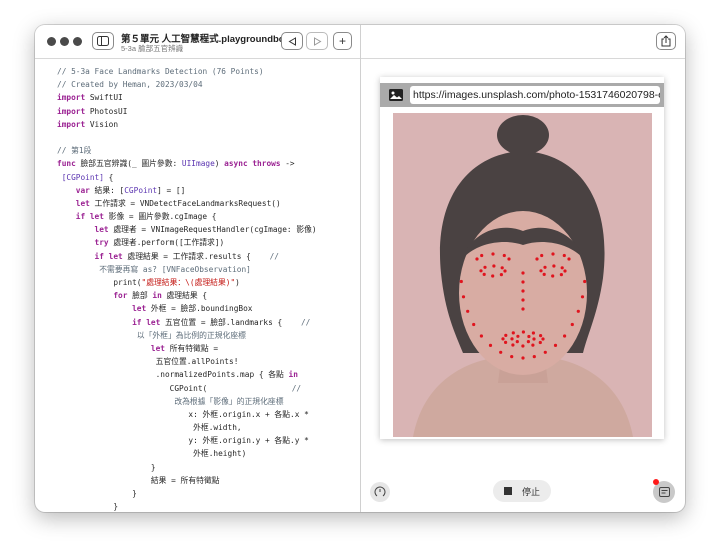 The width and height of the screenshot is (720, 558). Describe the element at coordinates (134, 493) in the screenshot. I see `code-token: }` at that location.